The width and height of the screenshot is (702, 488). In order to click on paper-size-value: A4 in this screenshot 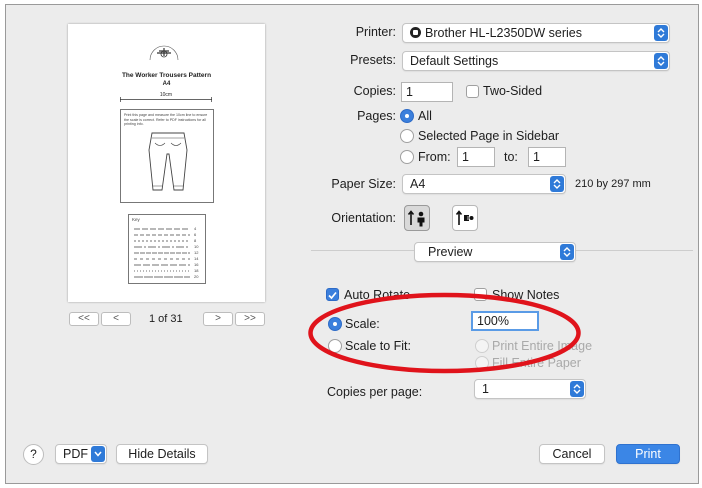, I will do `click(418, 184)`.